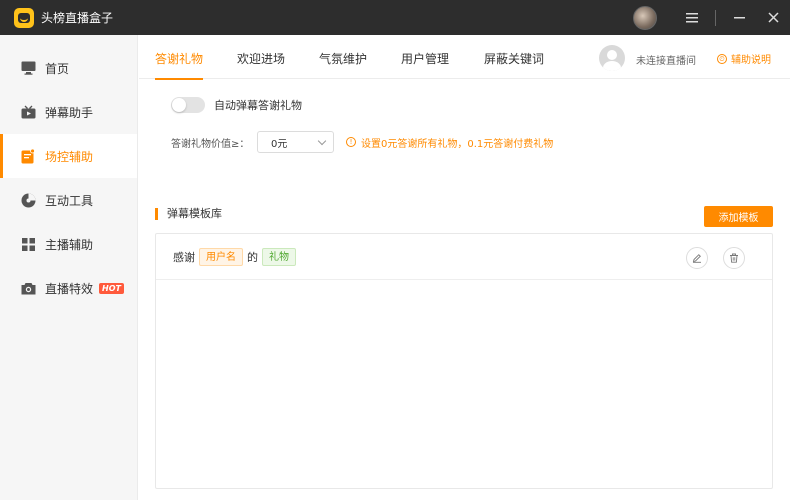 The image size is (790, 500). What do you see at coordinates (28, 244) in the screenshot?
I see `grid-icon` at bounding box center [28, 244].